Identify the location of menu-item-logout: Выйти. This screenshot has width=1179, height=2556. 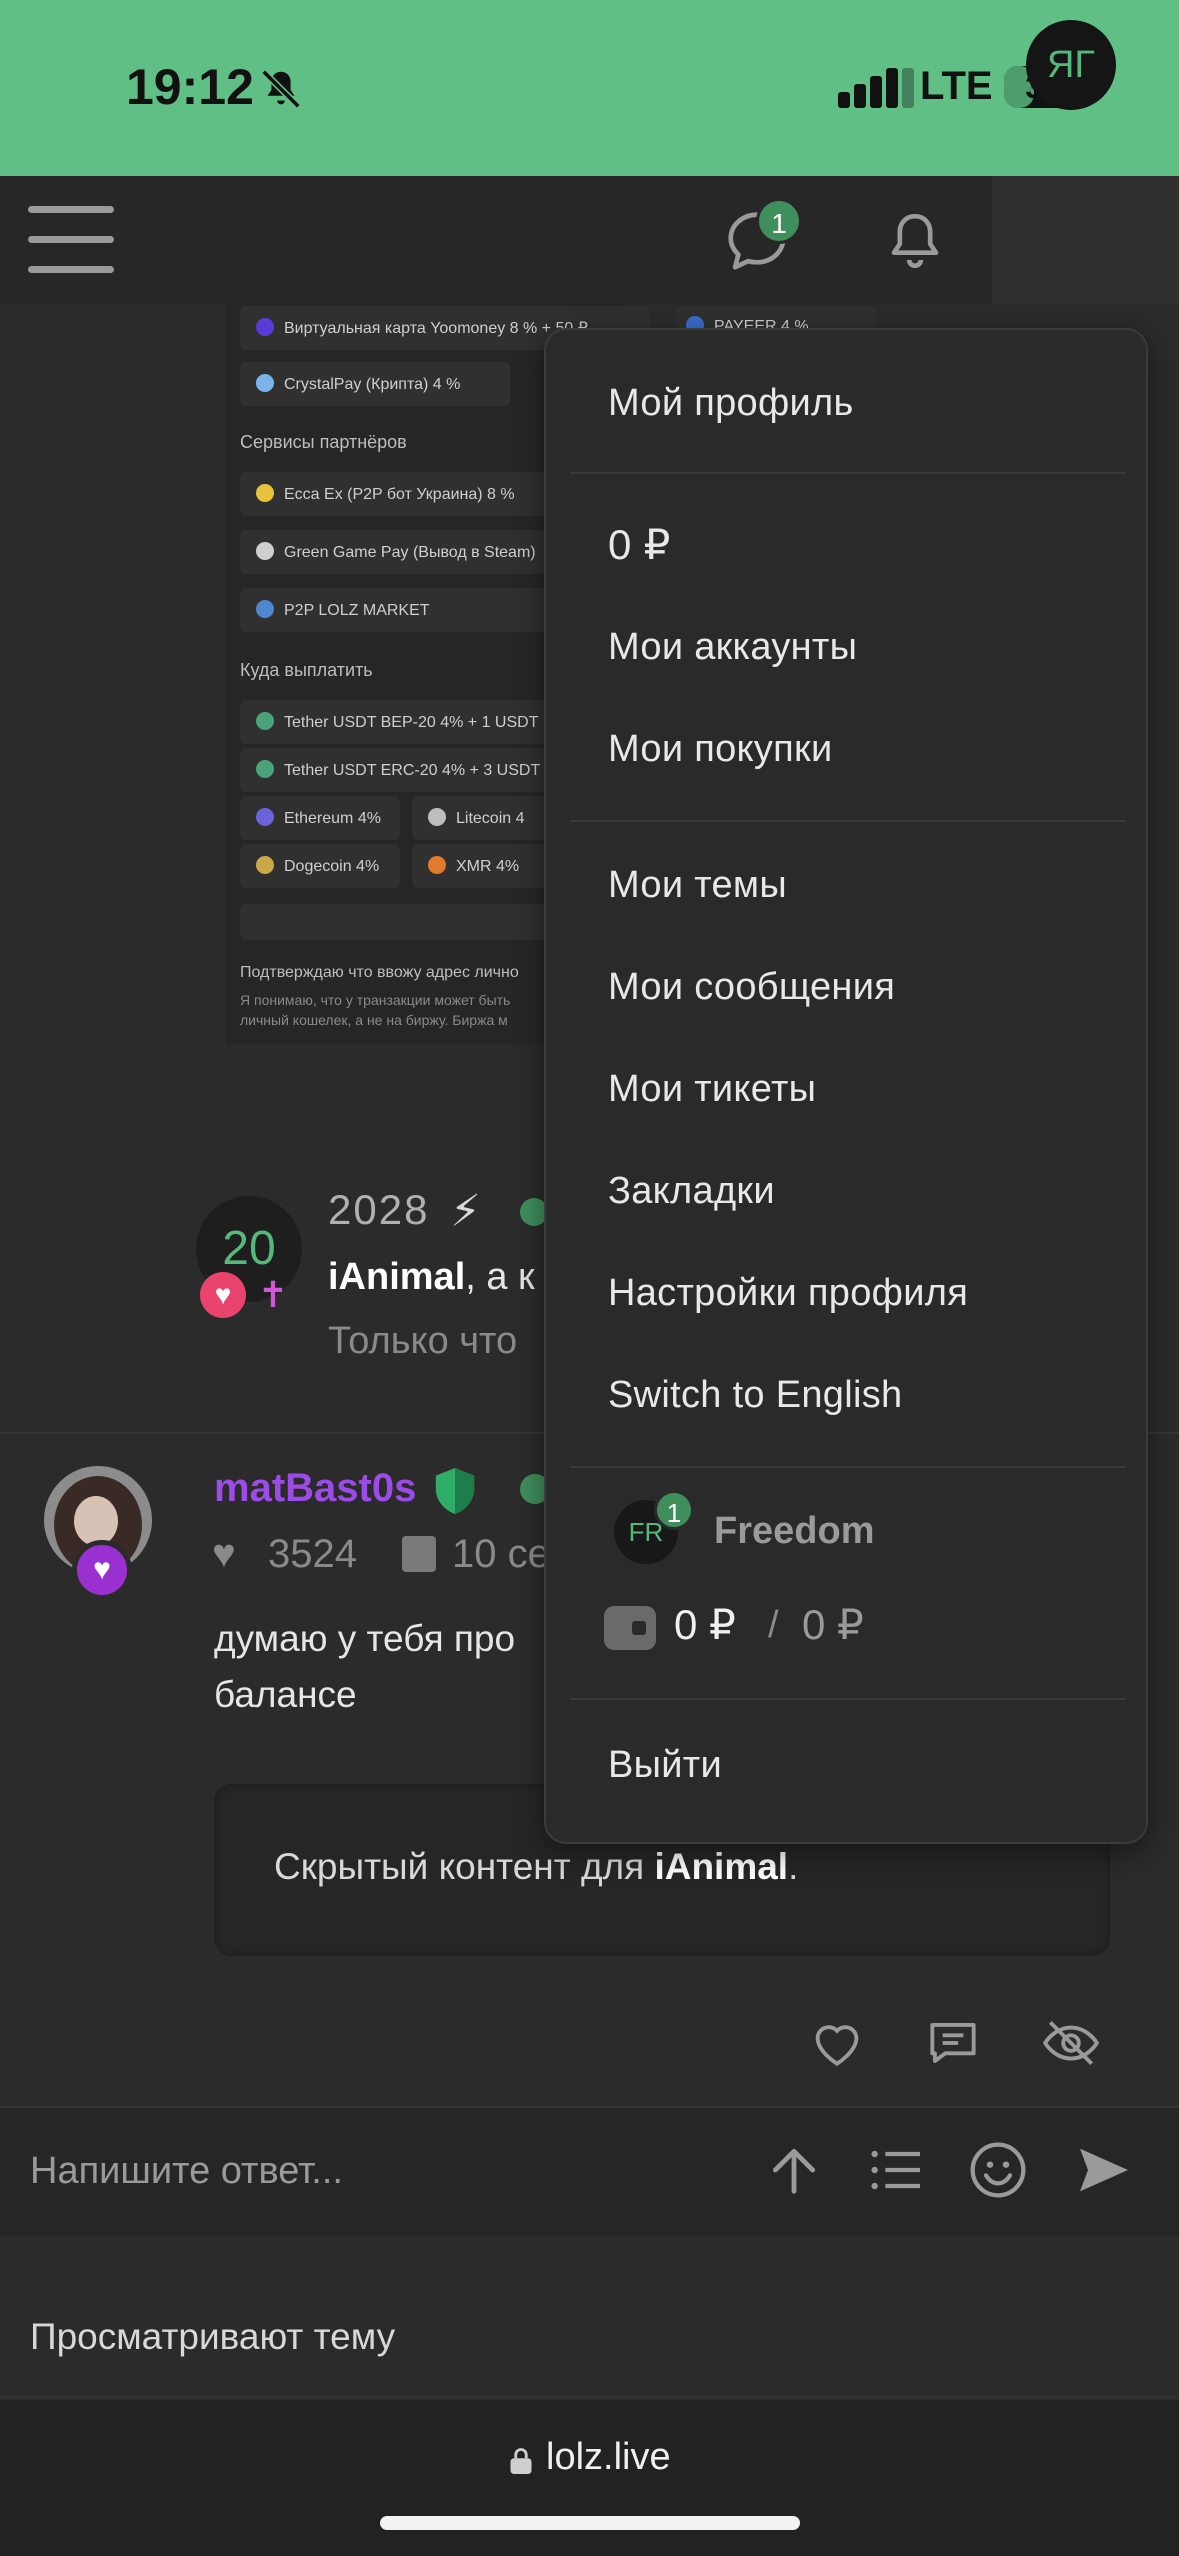
(665, 1765).